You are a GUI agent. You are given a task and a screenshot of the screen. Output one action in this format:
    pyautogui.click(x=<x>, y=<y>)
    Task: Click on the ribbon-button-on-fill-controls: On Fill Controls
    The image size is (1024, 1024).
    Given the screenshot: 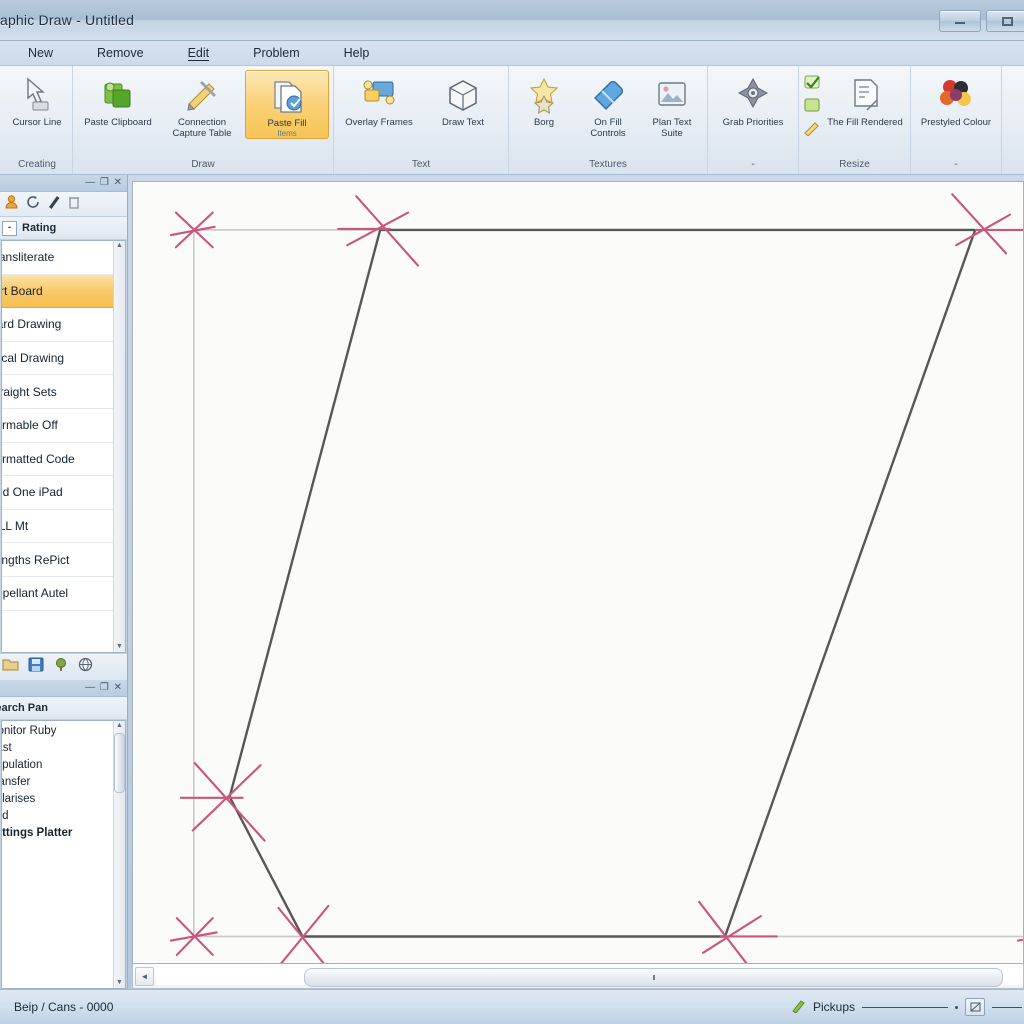 What is the action you would take?
    pyautogui.click(x=608, y=104)
    